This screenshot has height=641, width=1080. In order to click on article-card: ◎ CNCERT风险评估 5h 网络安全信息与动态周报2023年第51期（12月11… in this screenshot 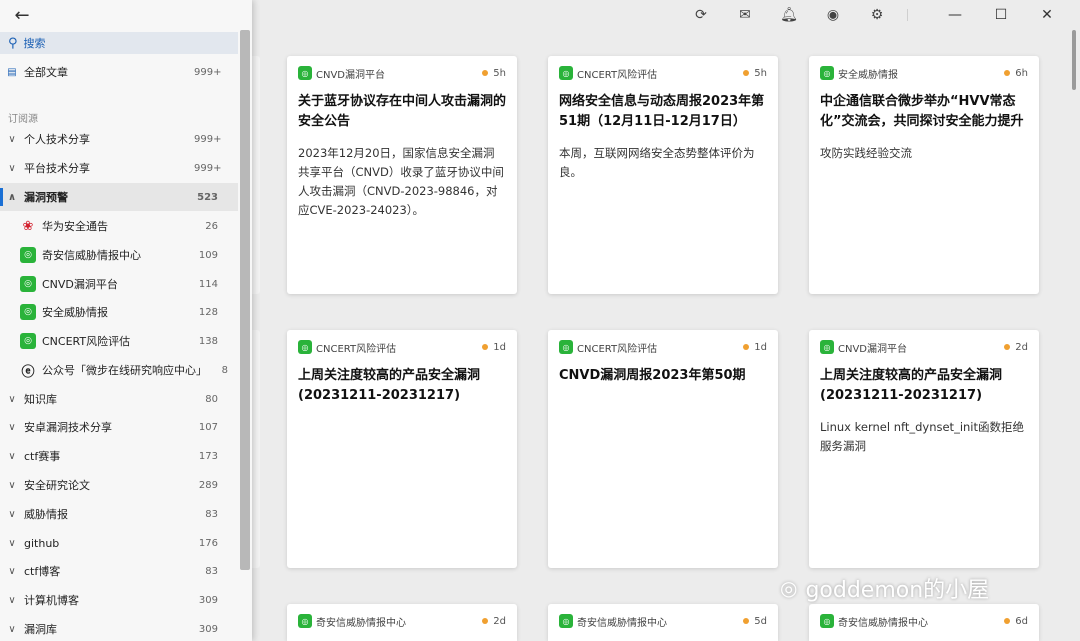, I will do `click(663, 175)`.